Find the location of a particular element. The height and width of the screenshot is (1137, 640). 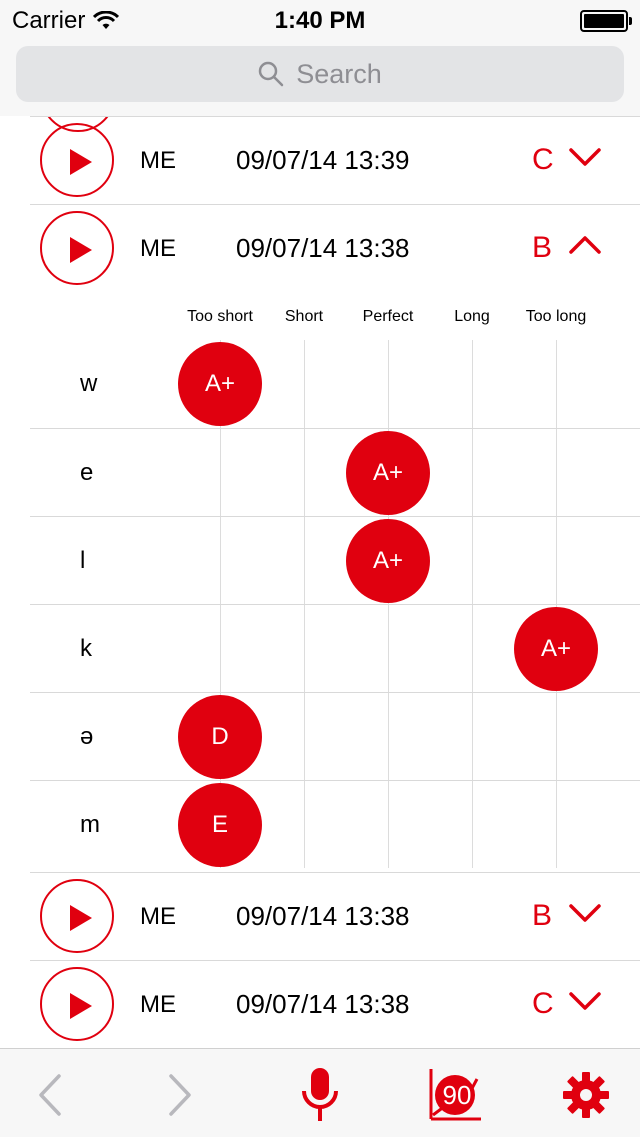

search-icon is located at coordinates (271, 74).